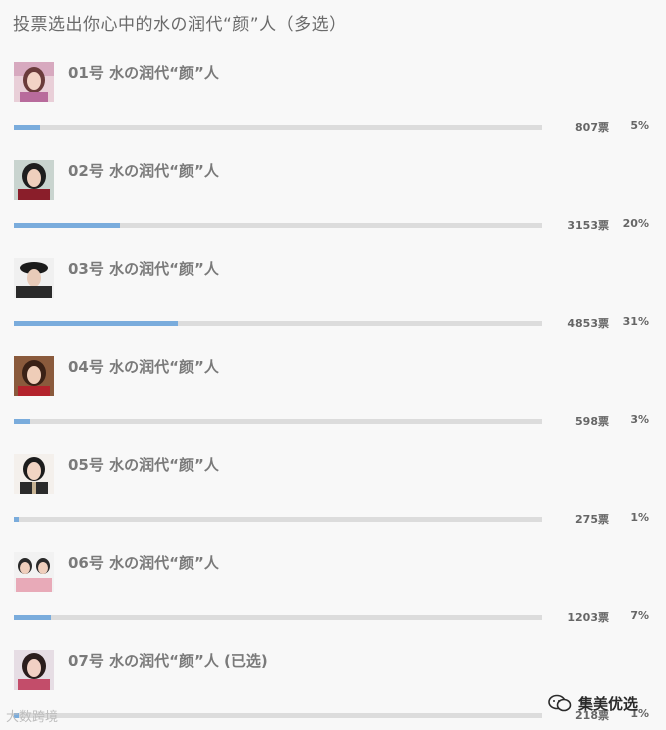 This screenshot has height=730, width=666. Describe the element at coordinates (608, 703) in the screenshot. I see `watermark-right-text: 集美优选` at that location.